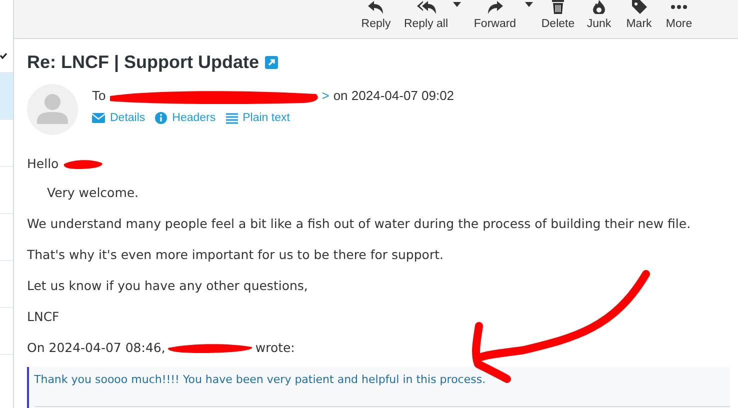  Describe the element at coordinates (639, 15) in the screenshot. I see `toolbar-button: Mark` at that location.